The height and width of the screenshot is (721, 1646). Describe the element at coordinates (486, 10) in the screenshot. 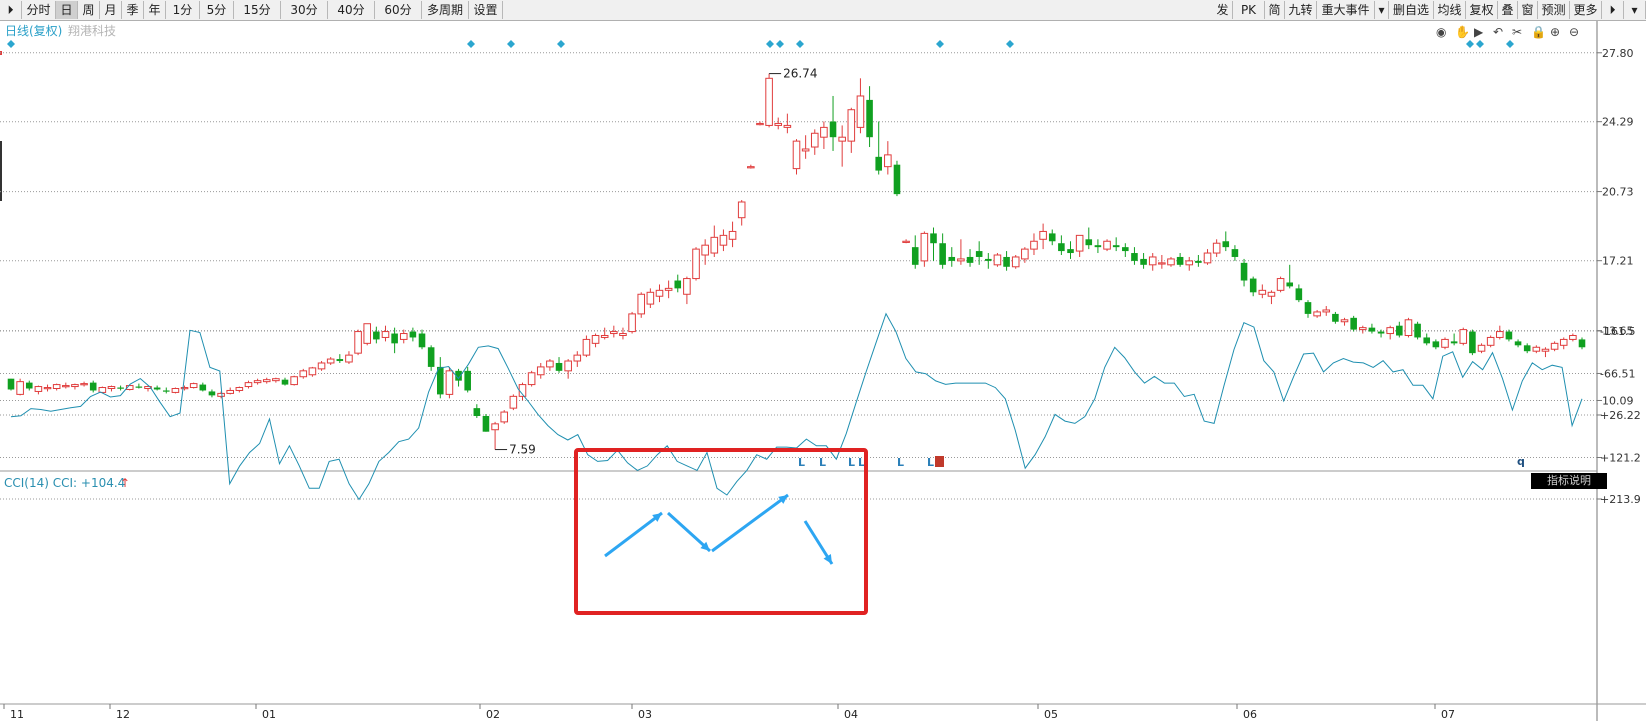

I see `toolbar-period-13: 设置` at that location.